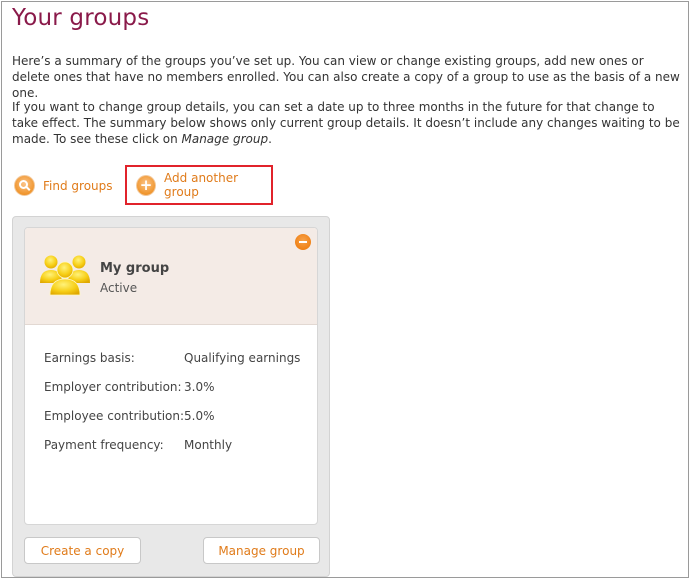 The image size is (692, 581). I want to click on people-group-icon, so click(65, 275).